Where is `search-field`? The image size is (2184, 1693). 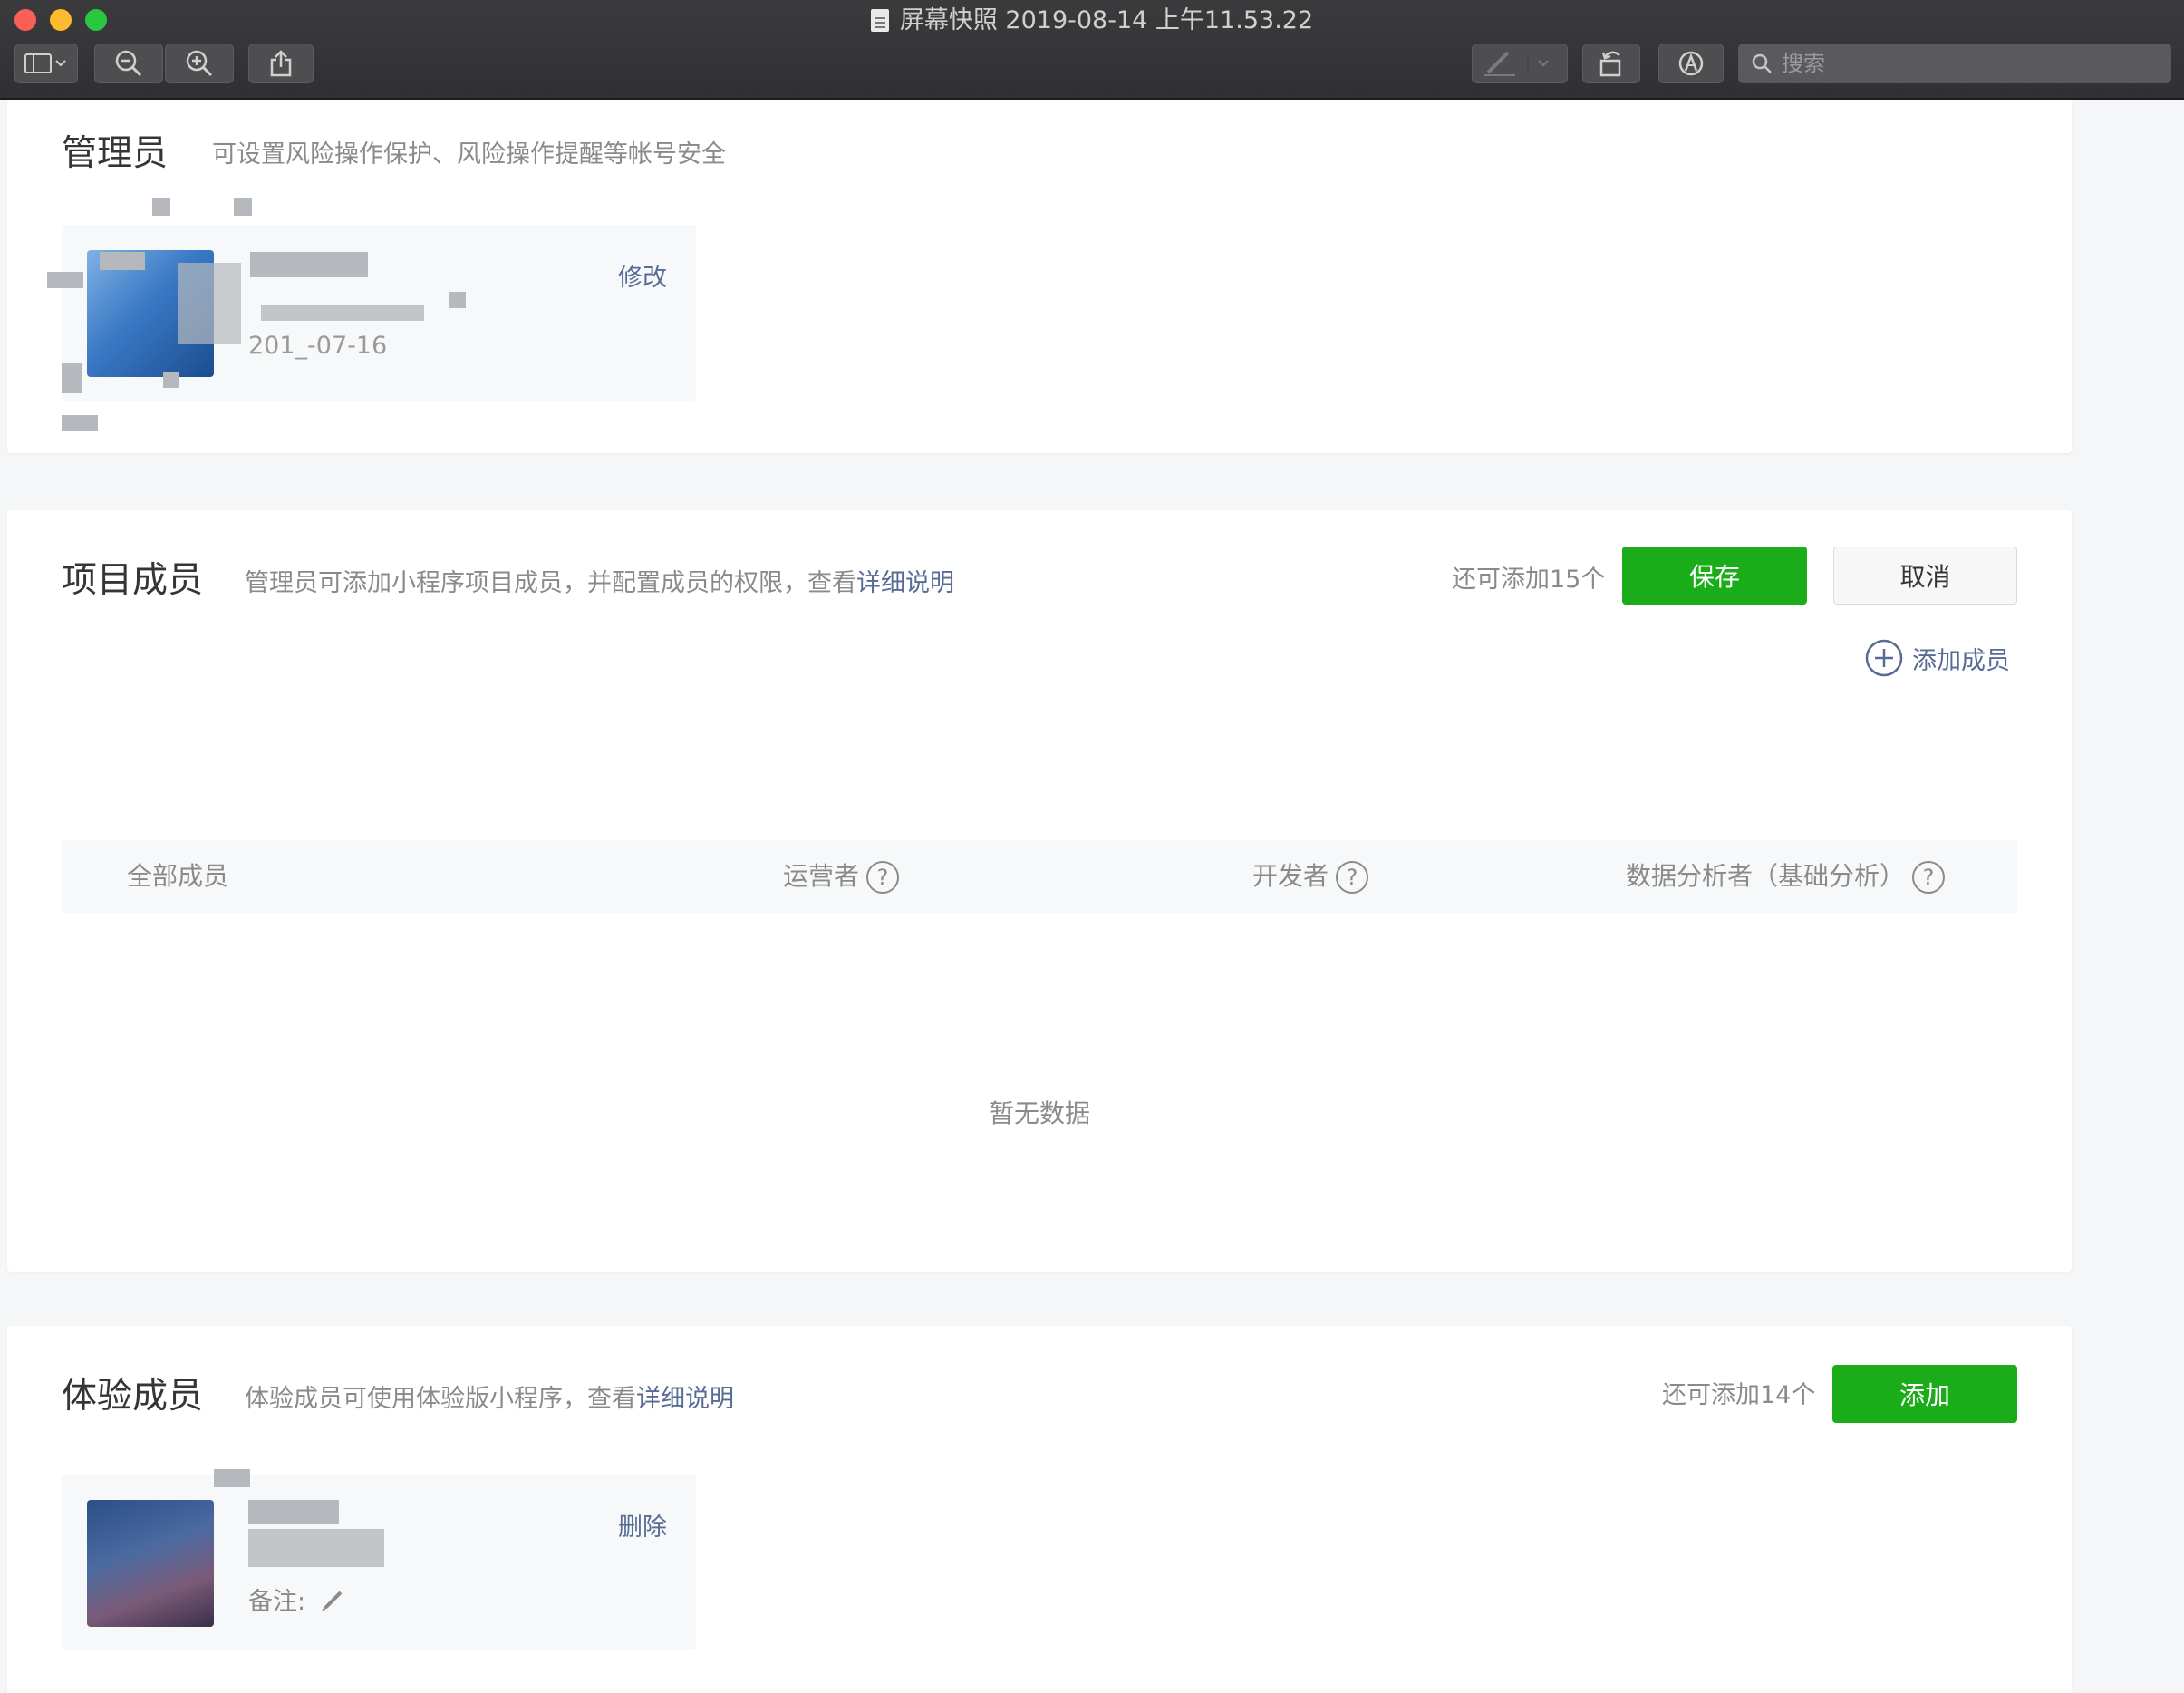 search-field is located at coordinates (1954, 64).